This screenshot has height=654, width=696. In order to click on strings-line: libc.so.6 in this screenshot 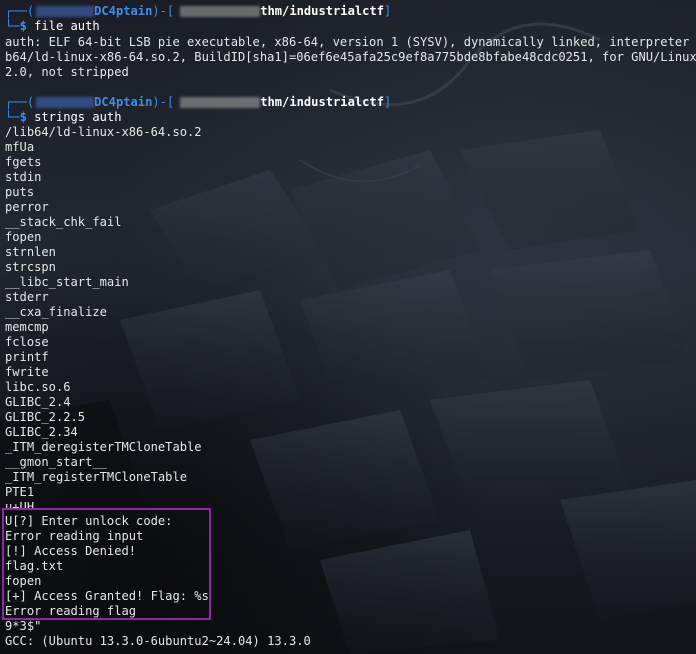, I will do `click(38, 387)`.